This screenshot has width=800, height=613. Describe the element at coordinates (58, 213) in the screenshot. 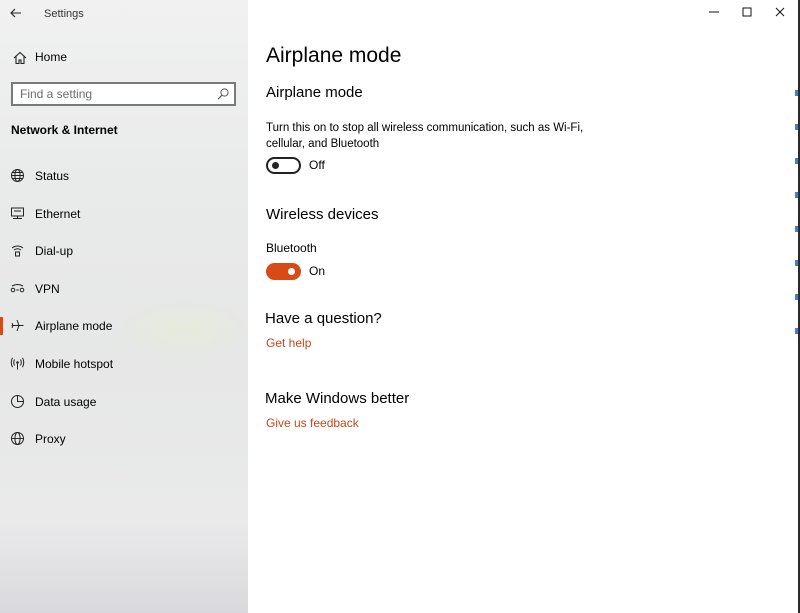

I see `sidebar-item-label: Ethernet` at that location.